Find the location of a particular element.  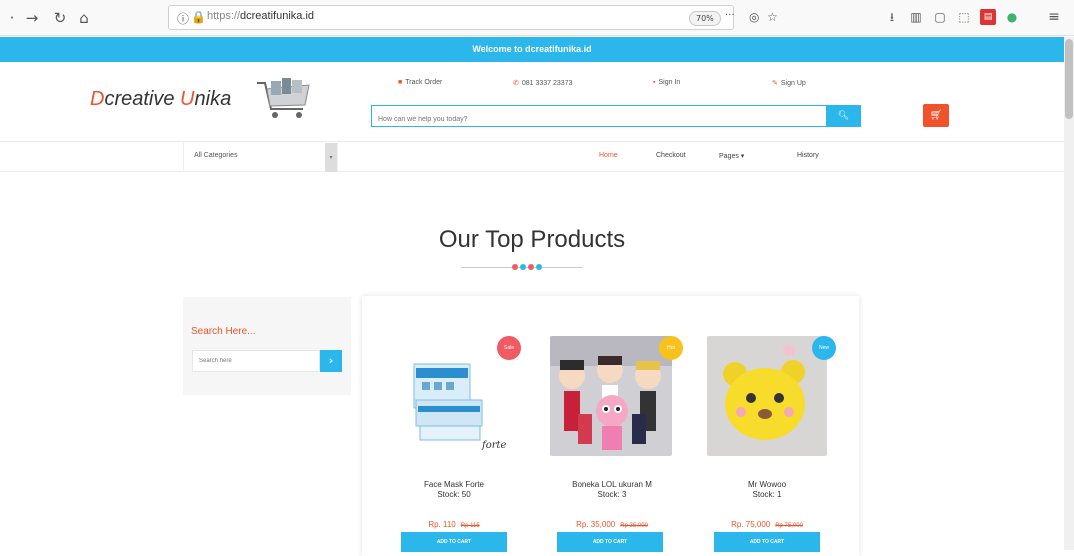

product-name: Boneka LOL ukuran M is located at coordinates (612, 485).